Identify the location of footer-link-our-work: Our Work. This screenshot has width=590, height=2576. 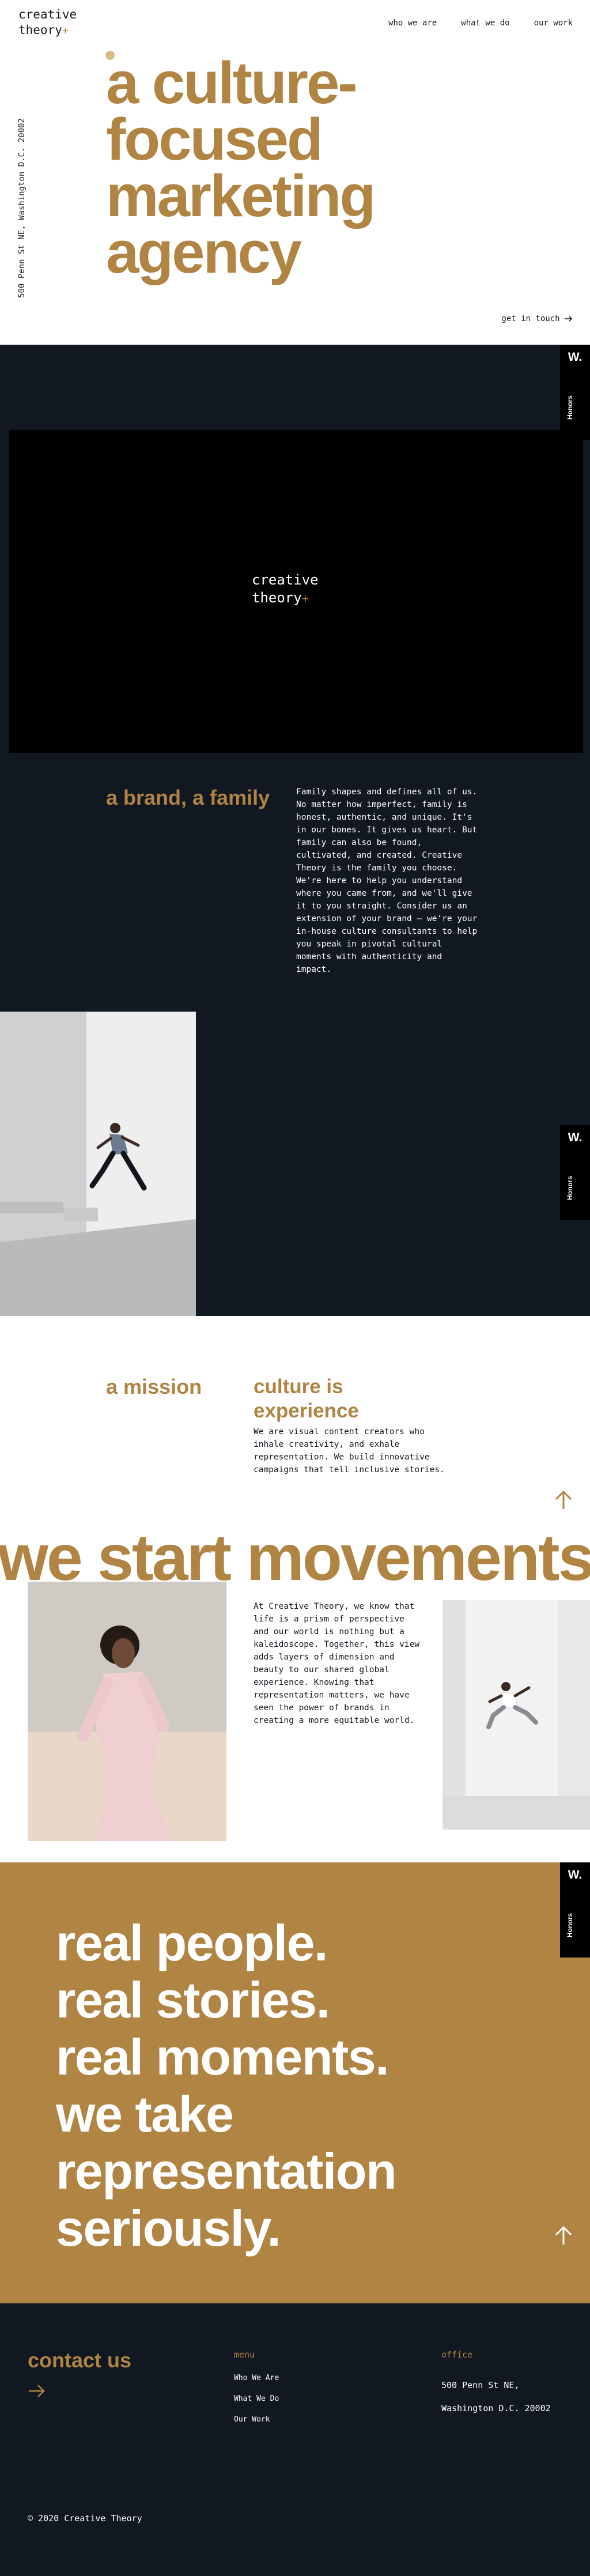
(256, 2419).